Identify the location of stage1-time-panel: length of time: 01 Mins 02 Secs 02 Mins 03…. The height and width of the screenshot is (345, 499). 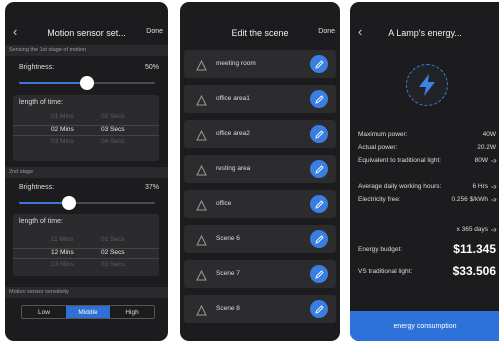
(86, 128).